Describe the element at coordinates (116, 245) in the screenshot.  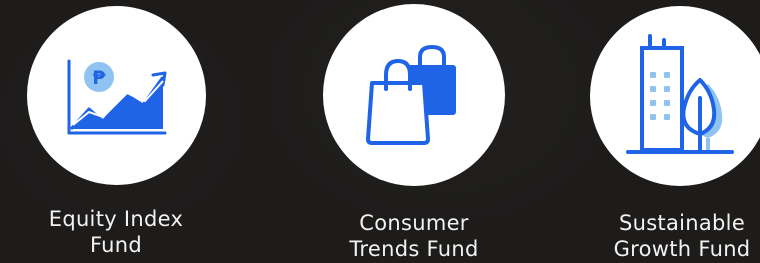
I see `fund-label-line2: Fund` at that location.